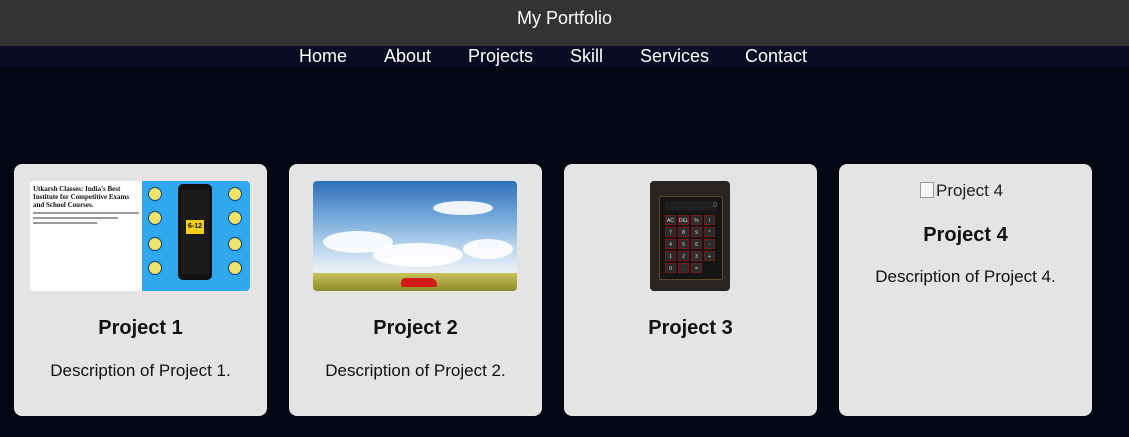 Image resolution: width=1129 pixels, height=437 pixels. Describe the element at coordinates (670, 256) in the screenshot. I see `calculator-key: 1` at that location.